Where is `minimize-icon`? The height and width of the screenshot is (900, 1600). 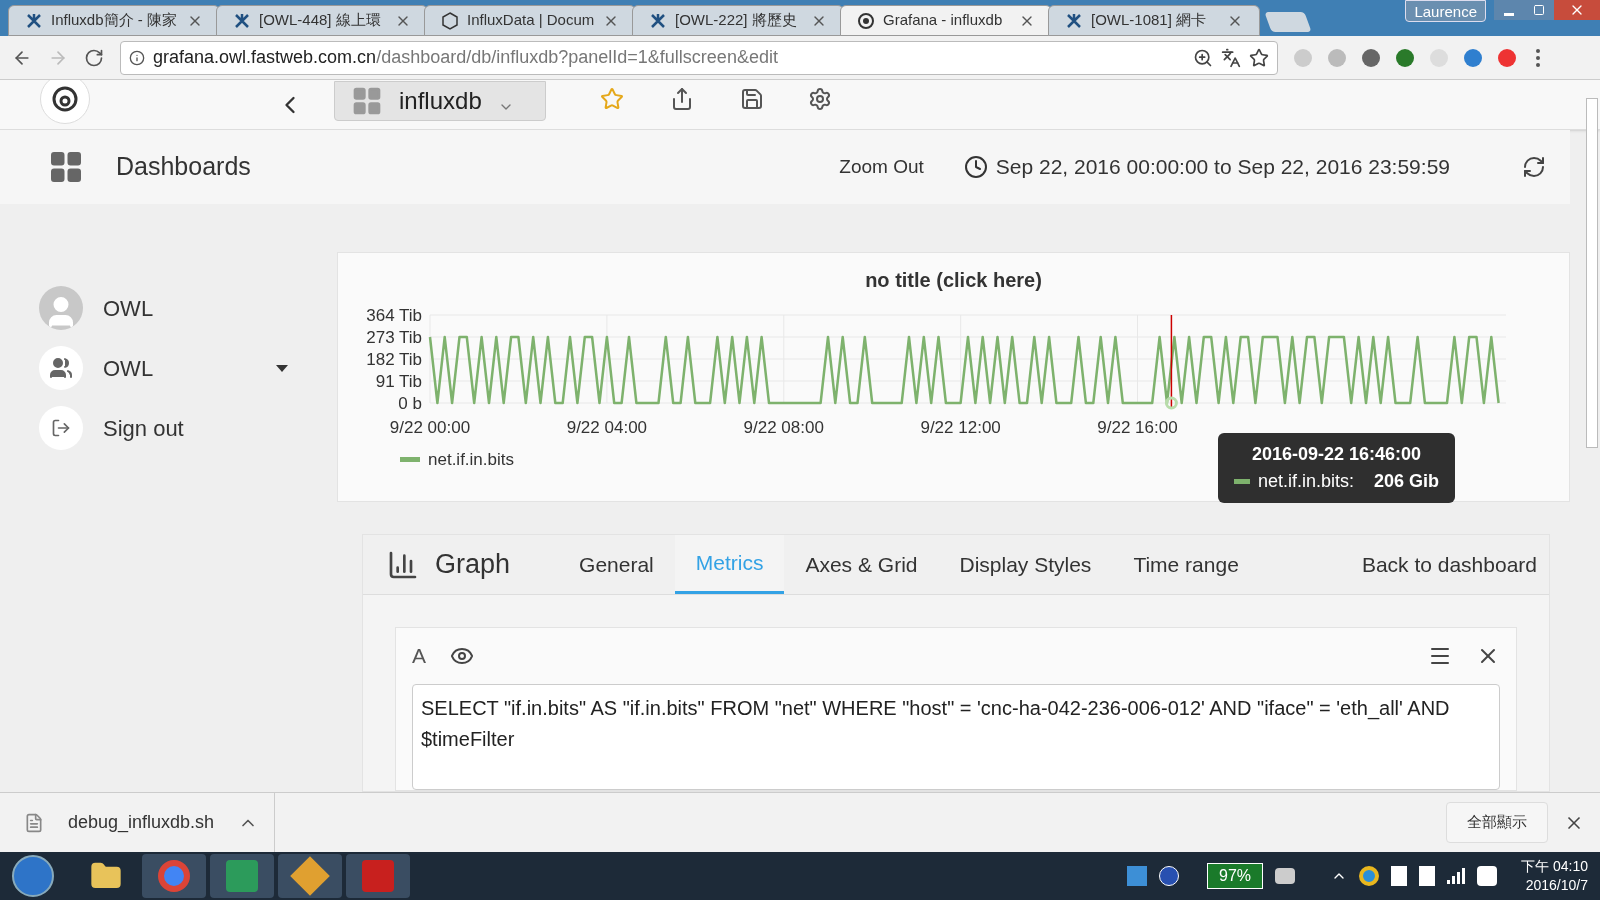 minimize-icon is located at coordinates (1509, 14).